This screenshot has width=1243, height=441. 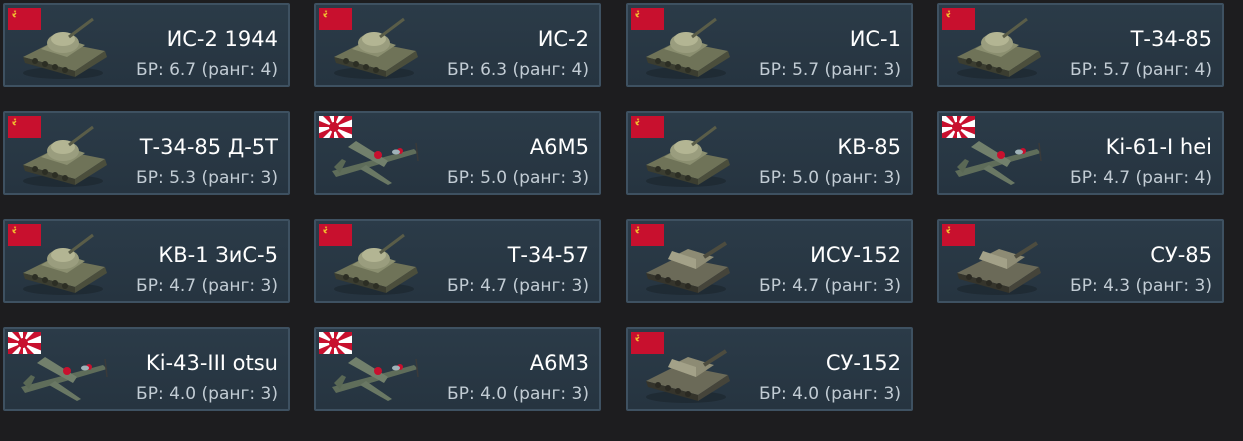 I want to click on vehicle-card: Т-34-85 БР: 5.7 (ранг: 4), so click(x=1080, y=45).